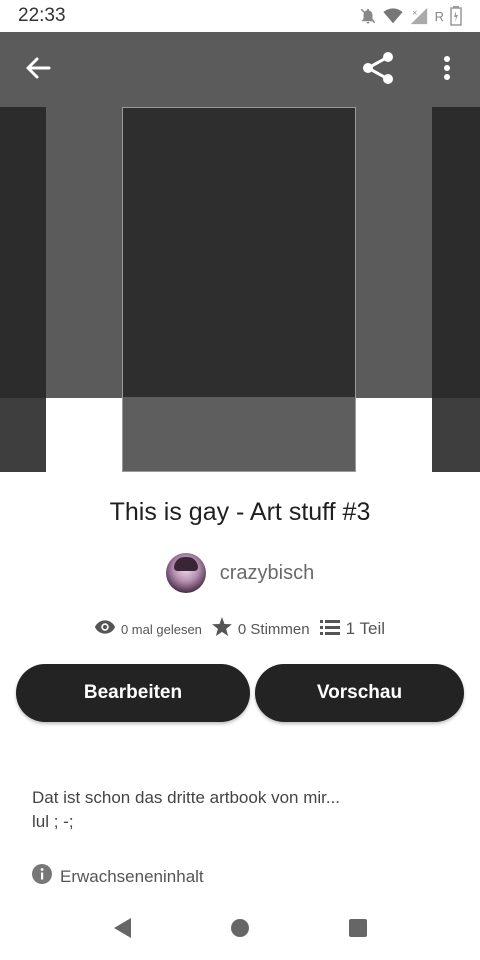  I want to click on roaming-indicator: R, so click(439, 16).